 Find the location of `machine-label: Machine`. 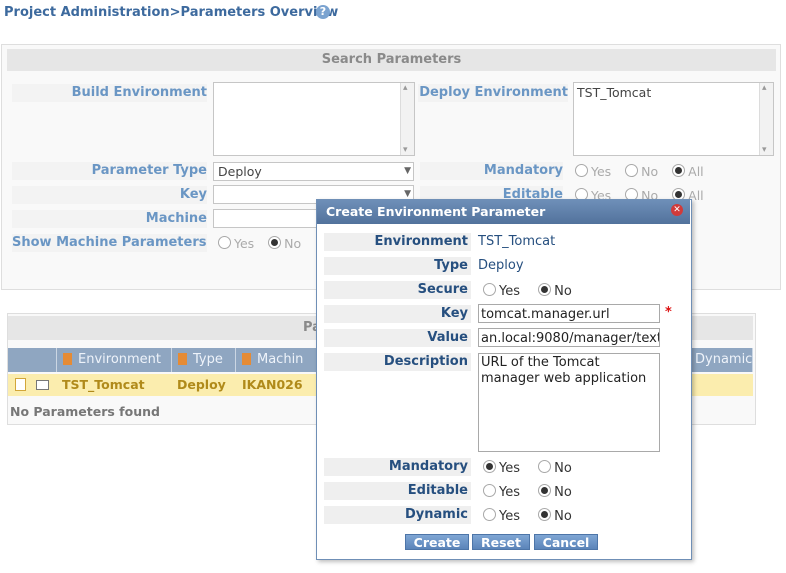

machine-label: Machine is located at coordinates (109, 219).